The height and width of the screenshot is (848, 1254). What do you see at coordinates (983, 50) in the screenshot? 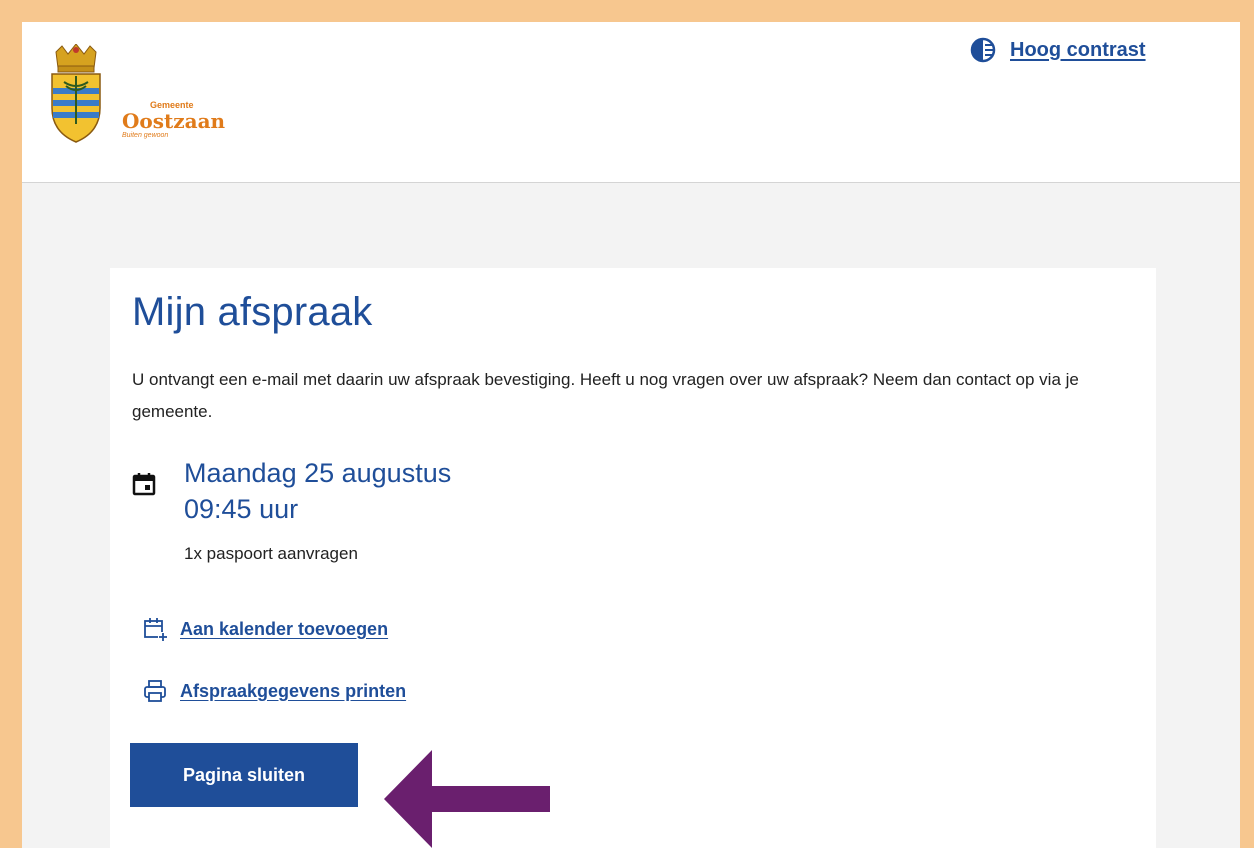
I see `contrast-icon` at bounding box center [983, 50].